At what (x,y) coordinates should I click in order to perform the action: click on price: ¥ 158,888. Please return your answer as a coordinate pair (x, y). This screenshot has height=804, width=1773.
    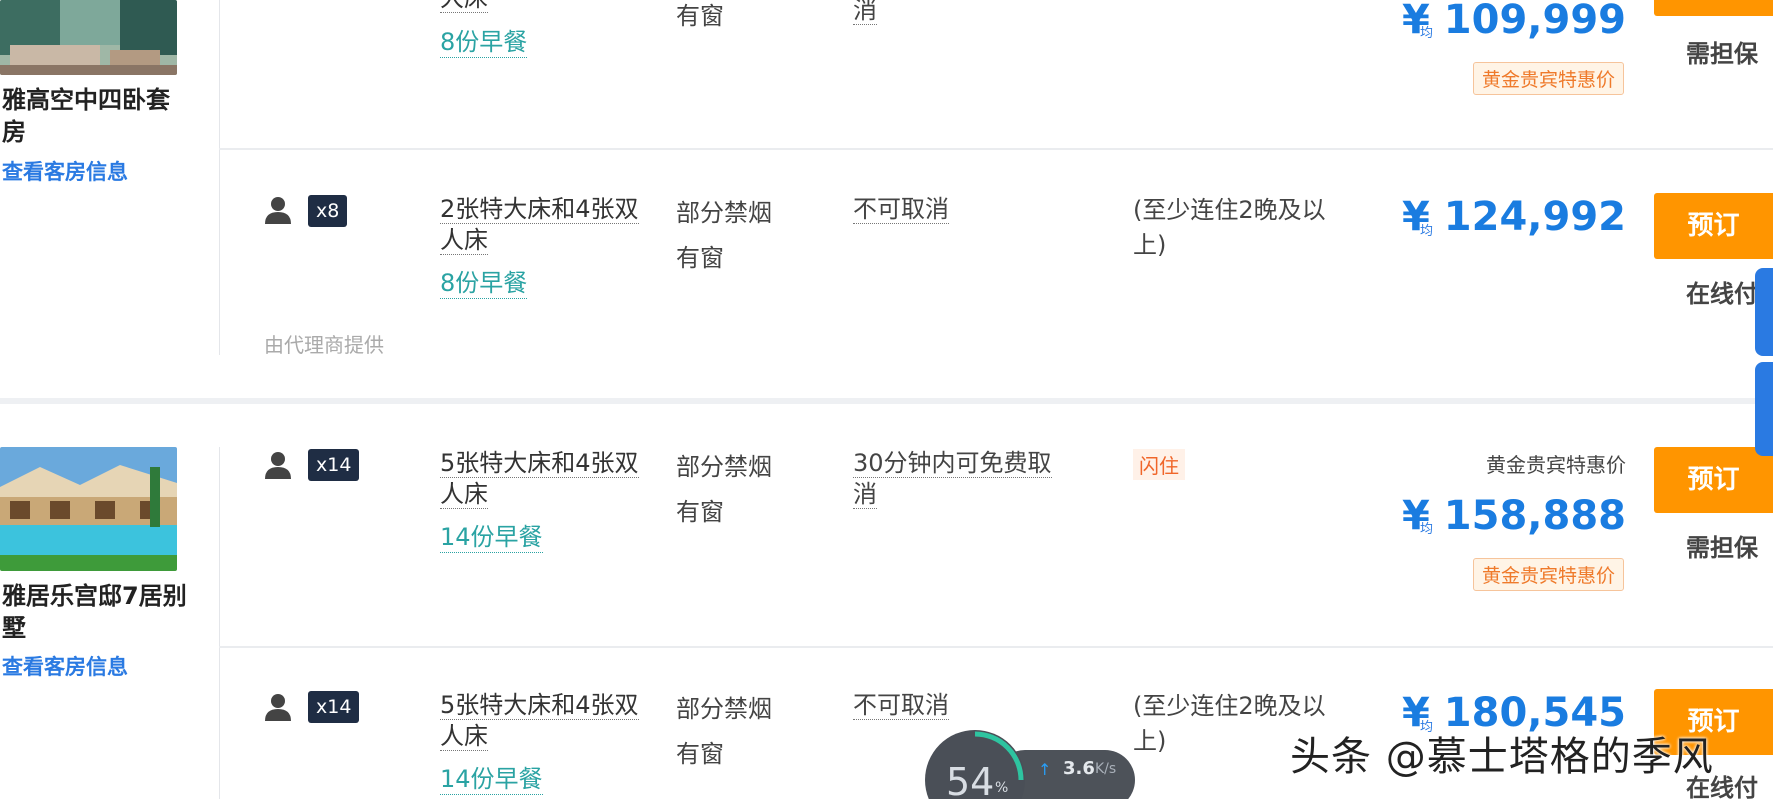
    Looking at the image, I should click on (1514, 516).